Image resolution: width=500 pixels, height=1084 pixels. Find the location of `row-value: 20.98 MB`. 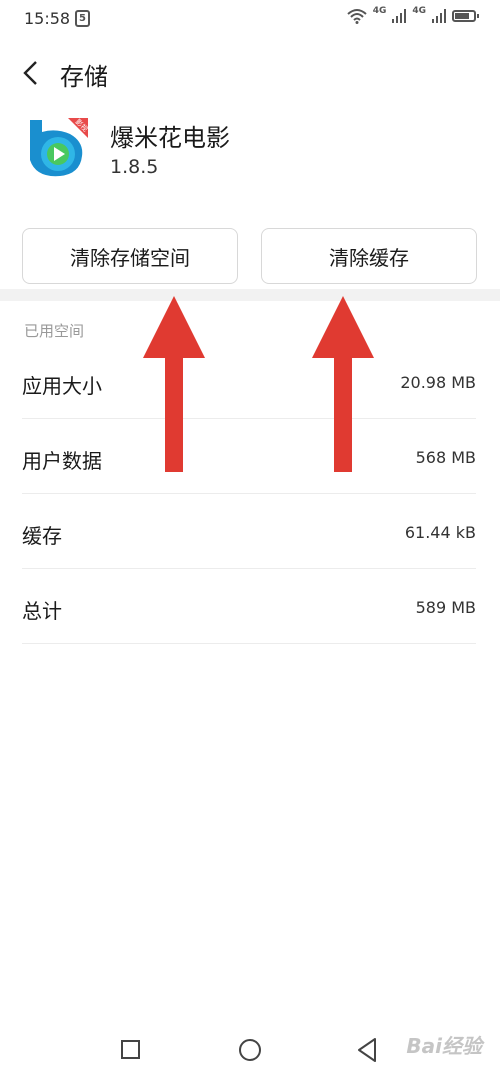

row-value: 20.98 MB is located at coordinates (438, 382).